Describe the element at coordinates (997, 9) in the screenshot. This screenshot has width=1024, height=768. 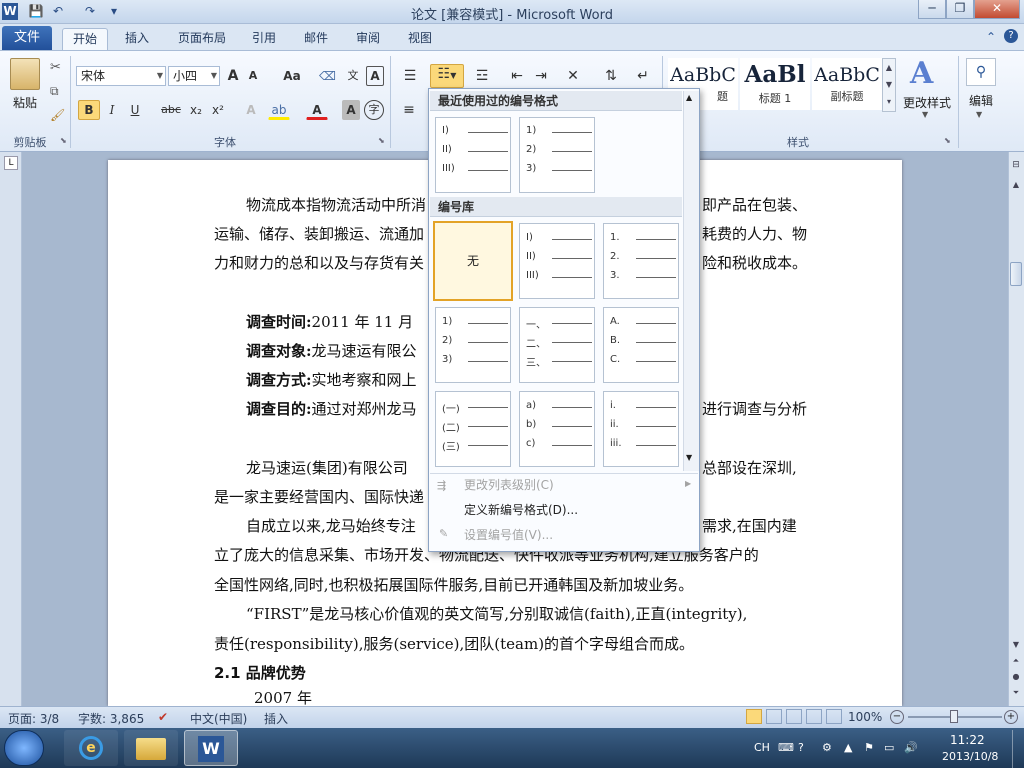
I see `close-button: ✕` at that location.